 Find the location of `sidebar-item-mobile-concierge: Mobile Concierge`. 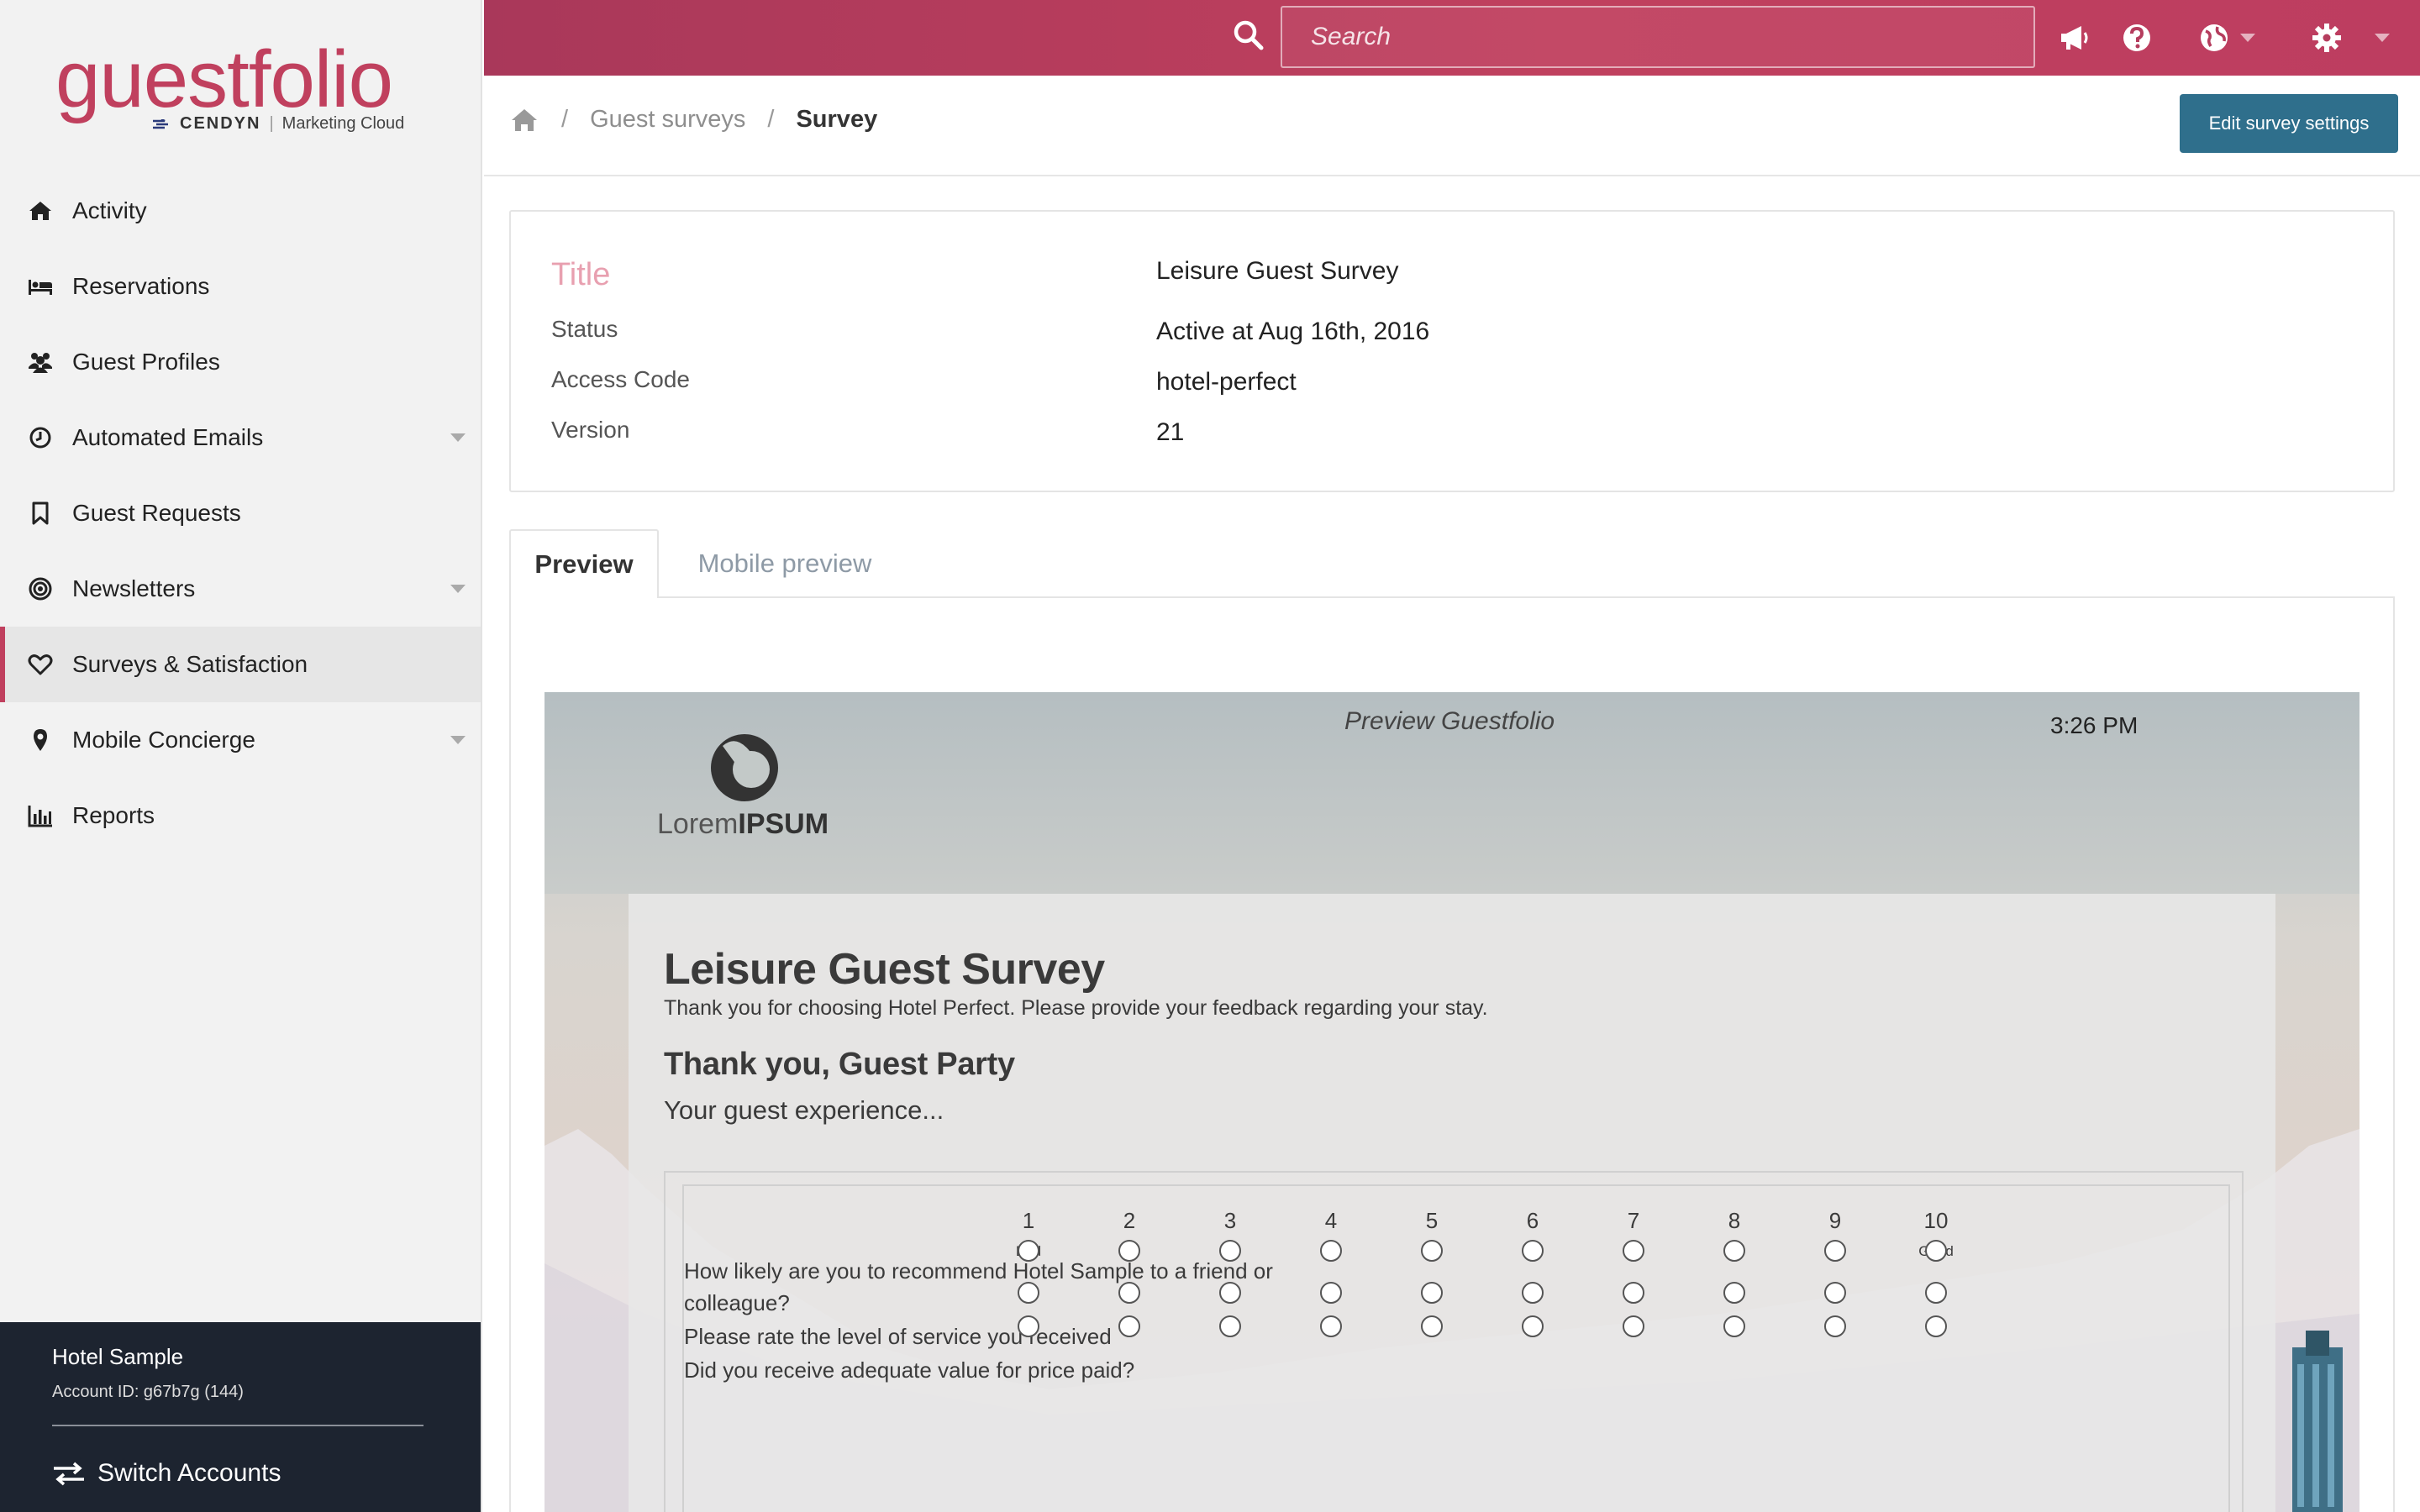

sidebar-item-mobile-concierge: Mobile Concierge is located at coordinates (240, 740).